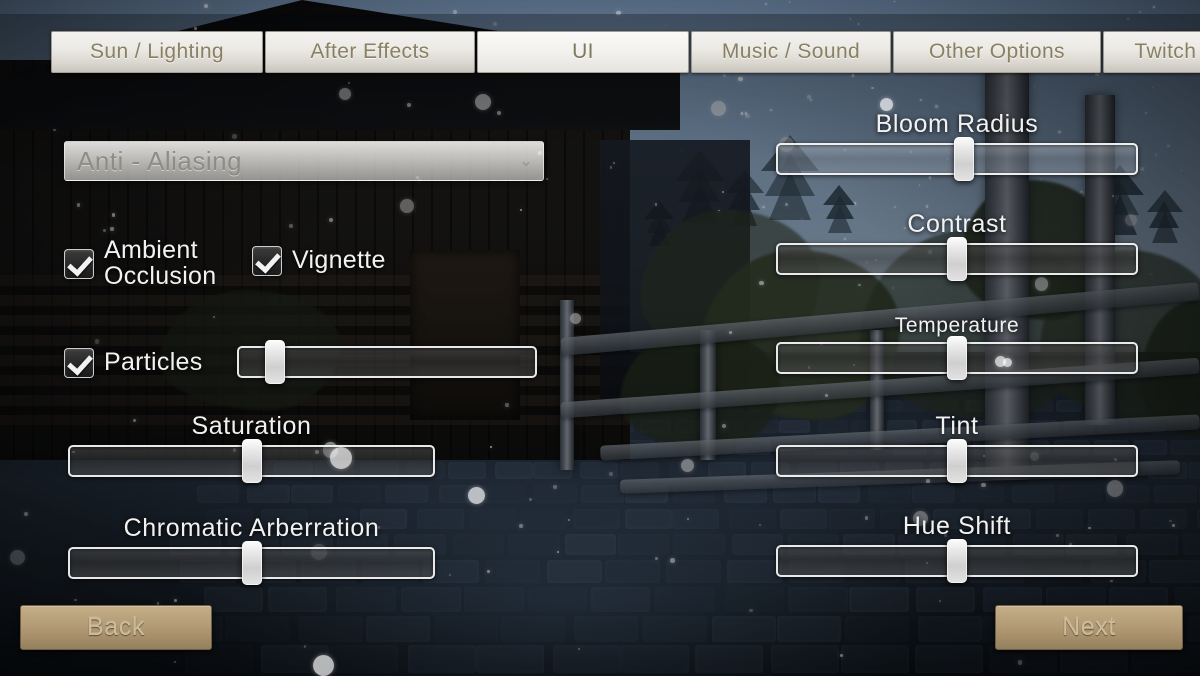 Image resolution: width=1200 pixels, height=676 pixels. I want to click on slider-group-chromatic-aberration: Chromatic Arberration, so click(251, 549).